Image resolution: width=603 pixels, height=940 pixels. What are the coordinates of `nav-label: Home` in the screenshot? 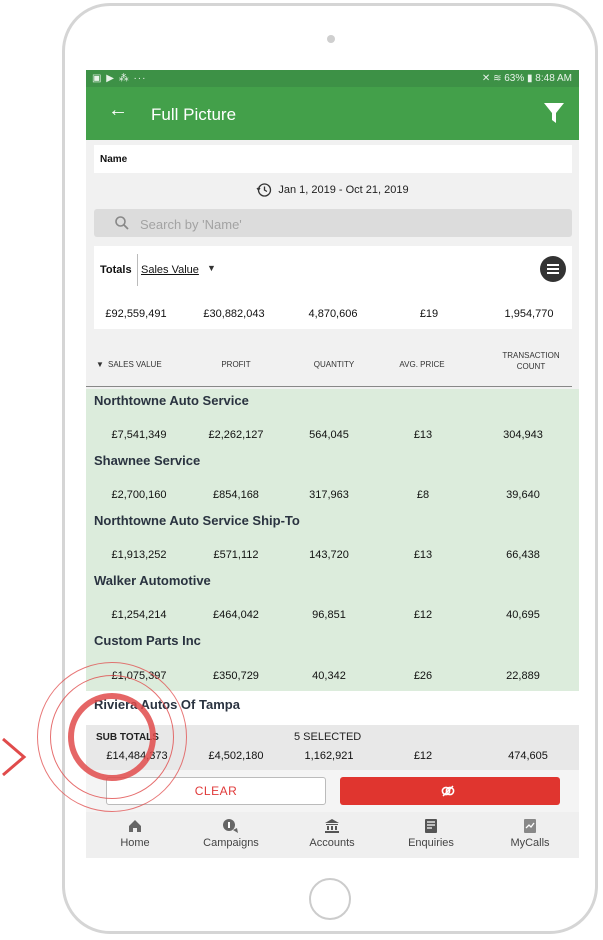 It's located at (135, 843).